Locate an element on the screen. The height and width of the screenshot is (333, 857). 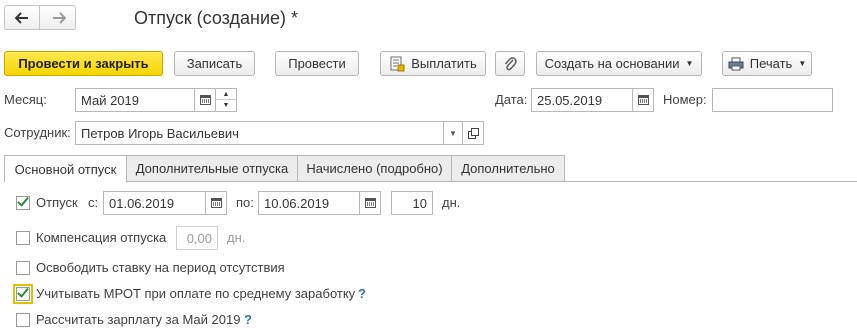
release-rate-checkbox is located at coordinates (23, 268).